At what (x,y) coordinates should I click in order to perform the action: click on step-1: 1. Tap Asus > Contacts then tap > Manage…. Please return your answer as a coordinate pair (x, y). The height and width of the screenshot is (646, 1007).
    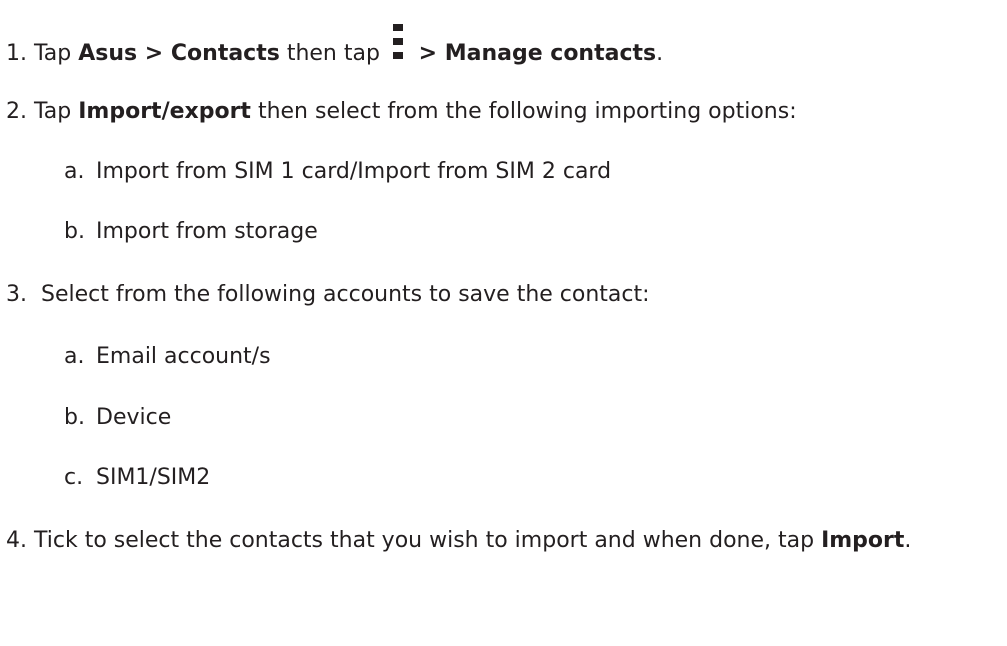
    Looking at the image, I should click on (335, 46).